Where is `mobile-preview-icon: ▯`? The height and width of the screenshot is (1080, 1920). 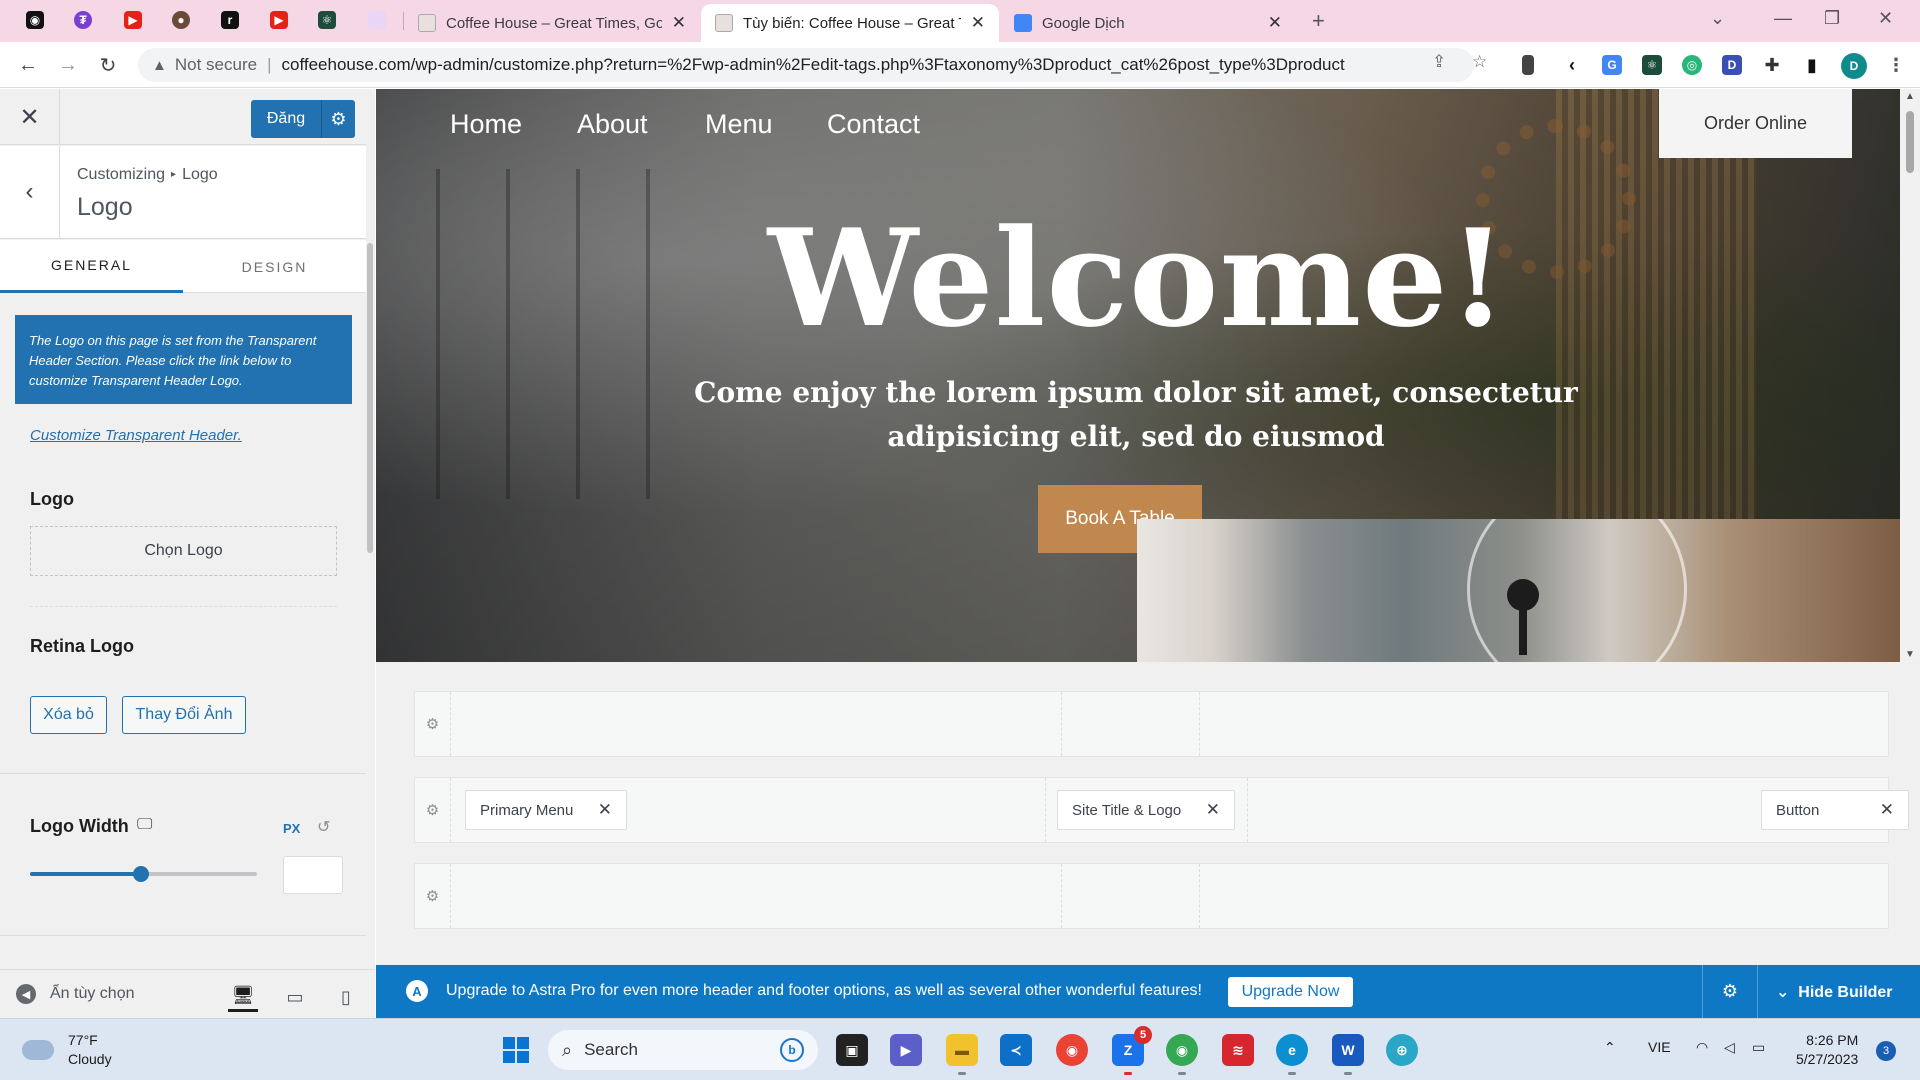
mobile-preview-icon: ▯ is located at coordinates (346, 997).